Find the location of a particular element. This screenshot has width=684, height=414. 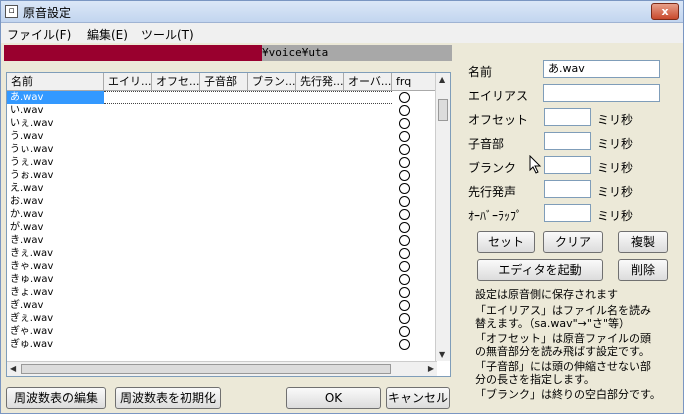

row-filename: うぃ.wav is located at coordinates (32, 149).